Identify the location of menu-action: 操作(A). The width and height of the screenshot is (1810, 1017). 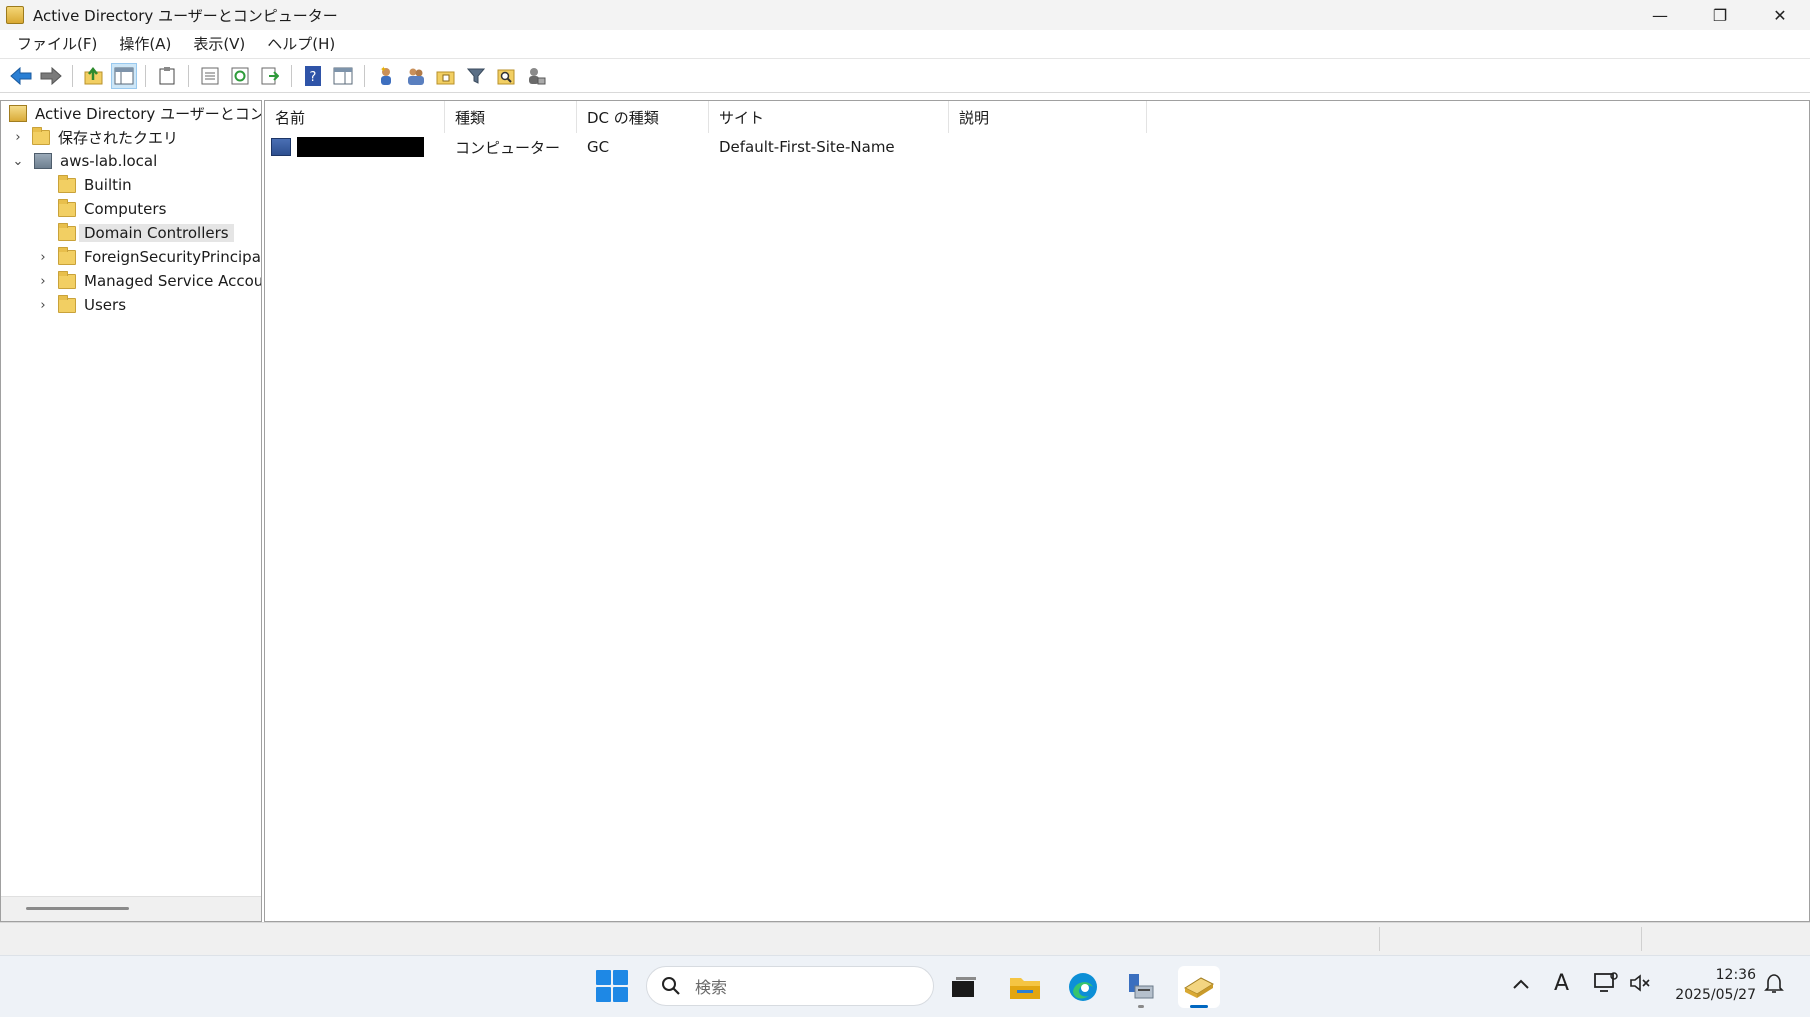
(145, 44).